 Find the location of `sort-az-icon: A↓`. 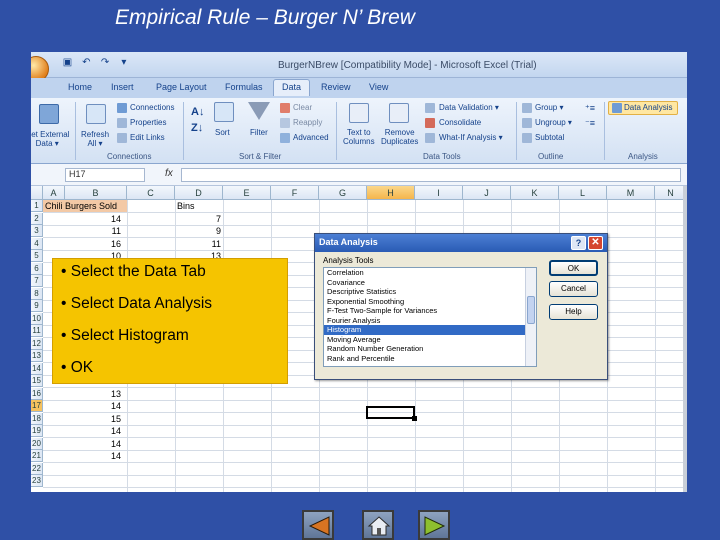

sort-az-icon: A↓ is located at coordinates (197, 112).